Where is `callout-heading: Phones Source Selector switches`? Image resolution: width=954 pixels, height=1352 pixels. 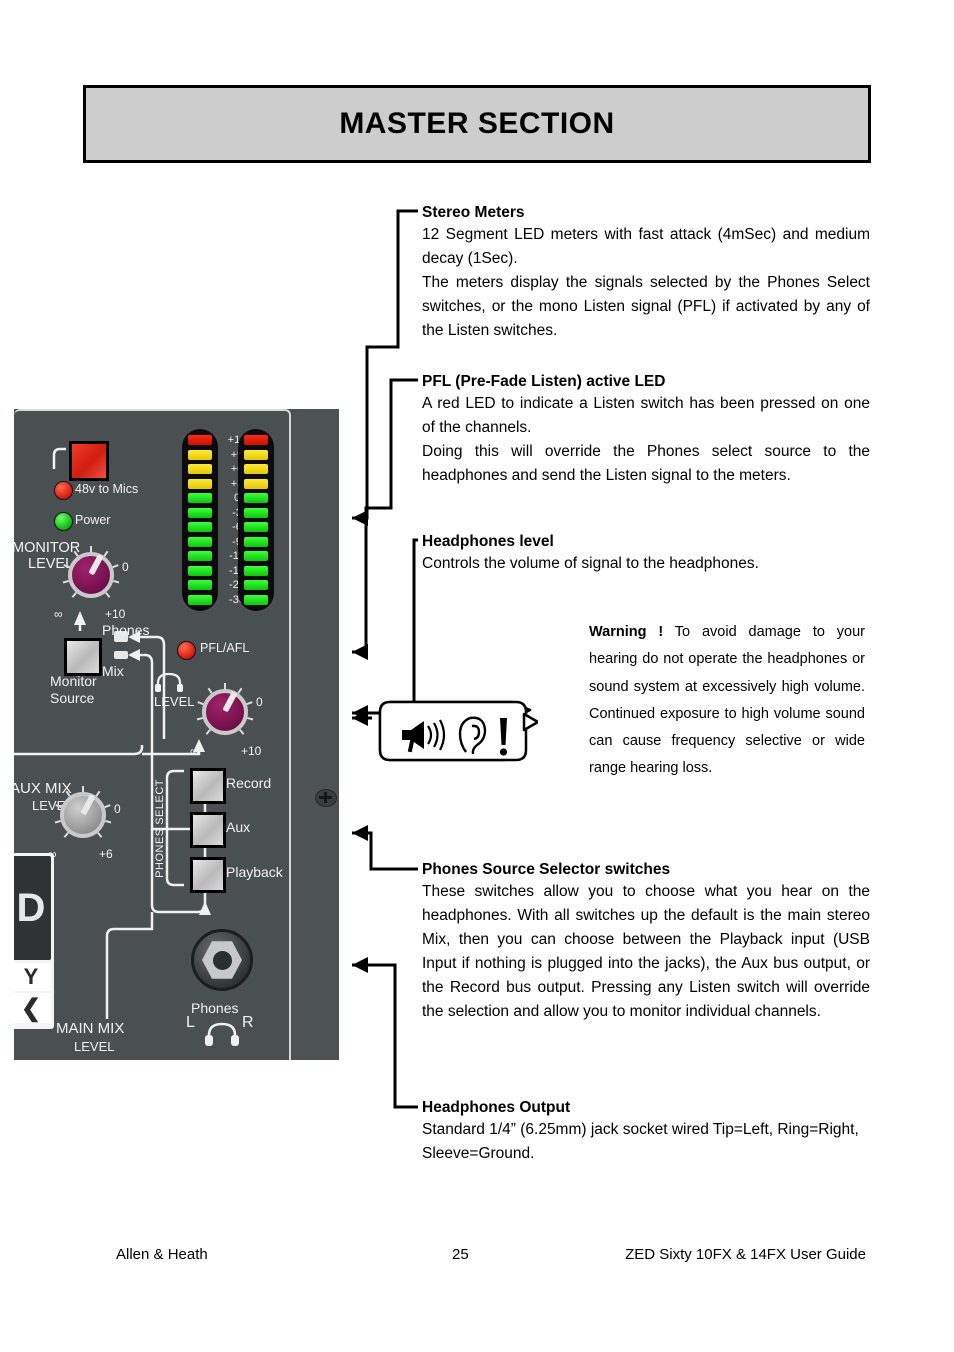 callout-heading: Phones Source Selector switches is located at coordinates (546, 869).